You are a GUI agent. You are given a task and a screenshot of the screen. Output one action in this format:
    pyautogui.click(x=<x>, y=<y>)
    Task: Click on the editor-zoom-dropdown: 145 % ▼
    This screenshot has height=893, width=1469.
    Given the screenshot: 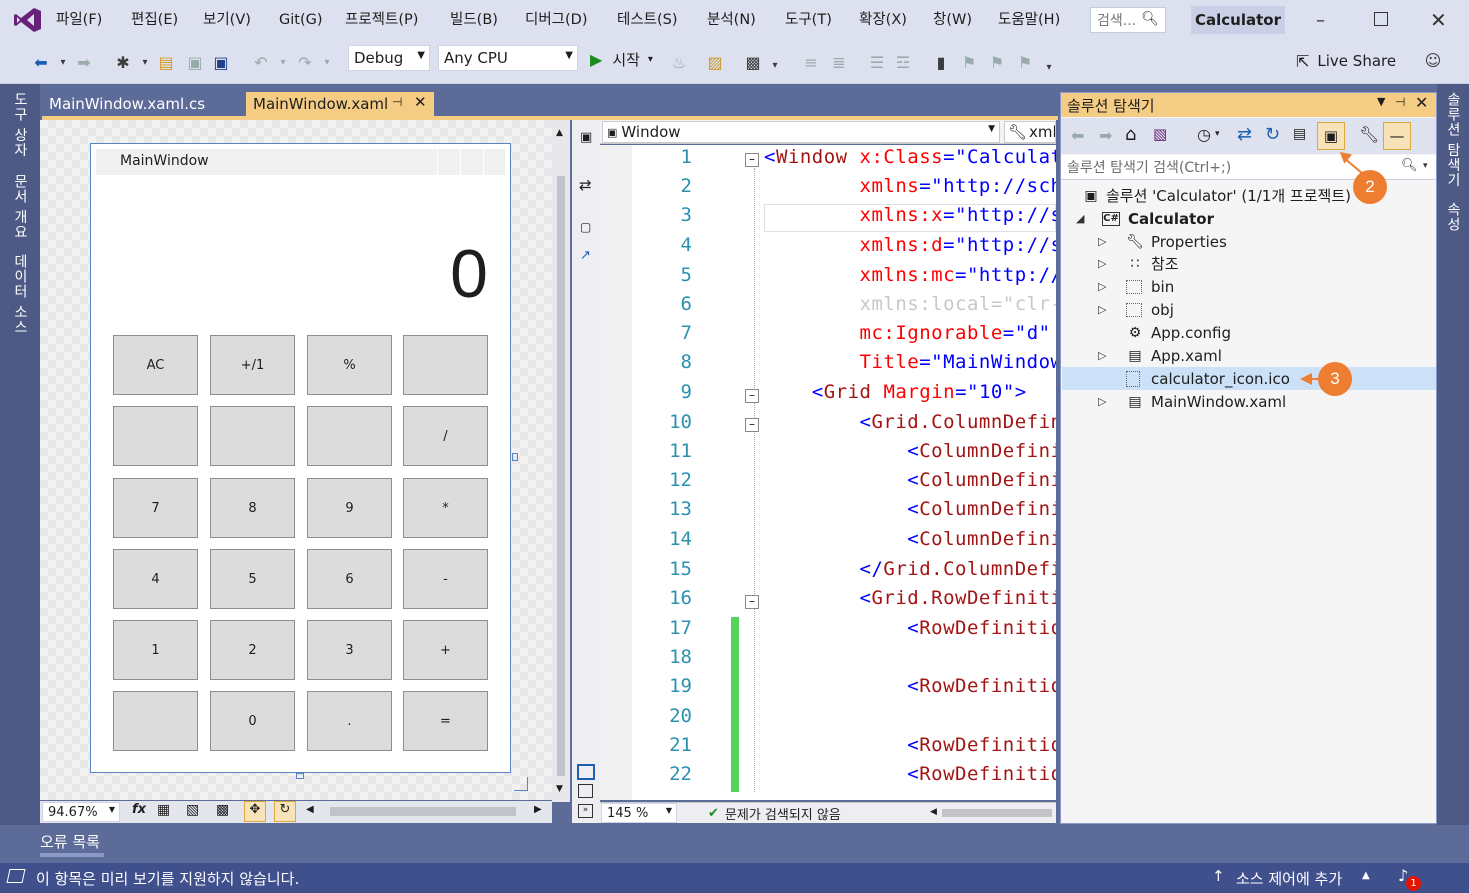 What is the action you would take?
    pyautogui.click(x=639, y=813)
    